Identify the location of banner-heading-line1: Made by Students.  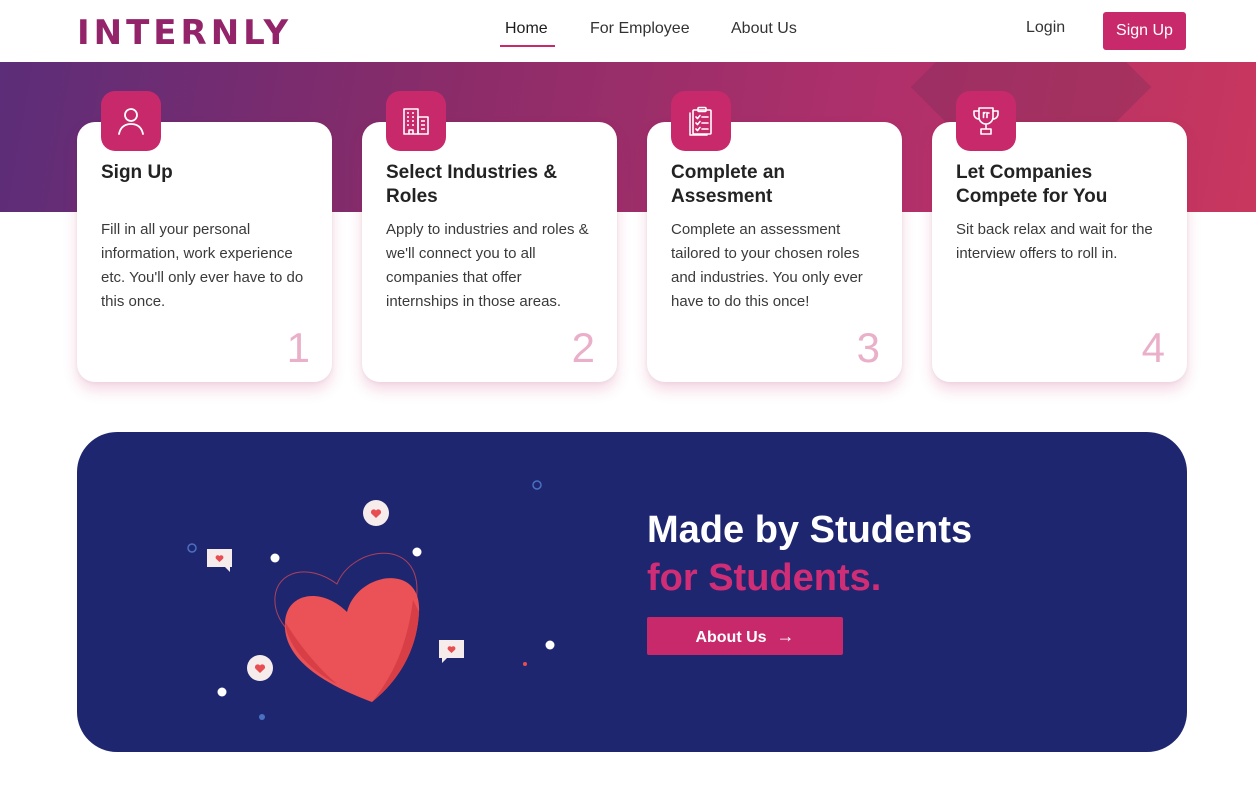
(810, 530).